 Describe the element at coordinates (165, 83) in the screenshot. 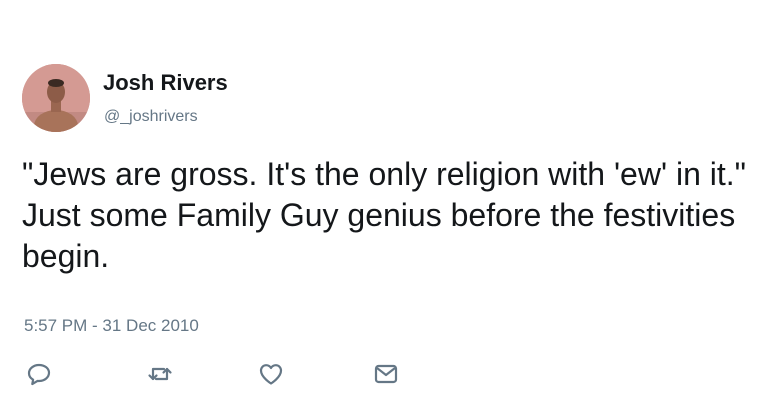

I see `display-name: Josh Rivers` at that location.